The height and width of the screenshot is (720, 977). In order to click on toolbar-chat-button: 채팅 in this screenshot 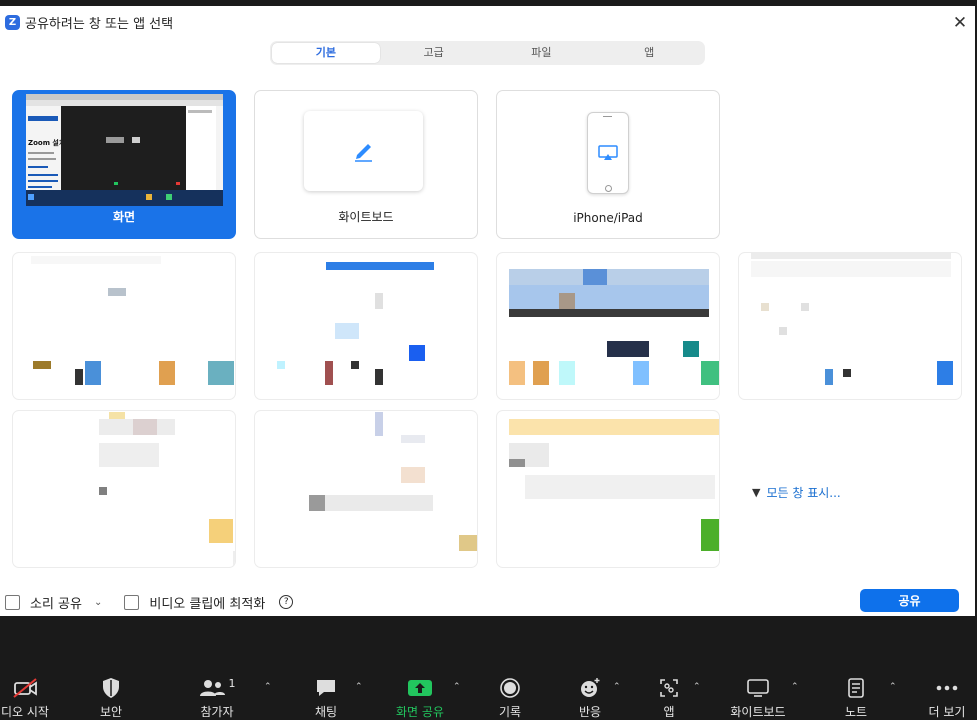, I will do `click(326, 697)`.